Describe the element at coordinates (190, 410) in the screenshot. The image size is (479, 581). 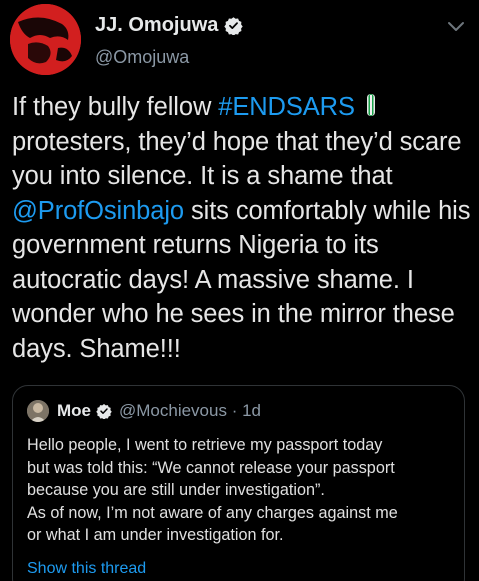
I see `quoted-handle-and-time: @Mochievous · 1d` at that location.